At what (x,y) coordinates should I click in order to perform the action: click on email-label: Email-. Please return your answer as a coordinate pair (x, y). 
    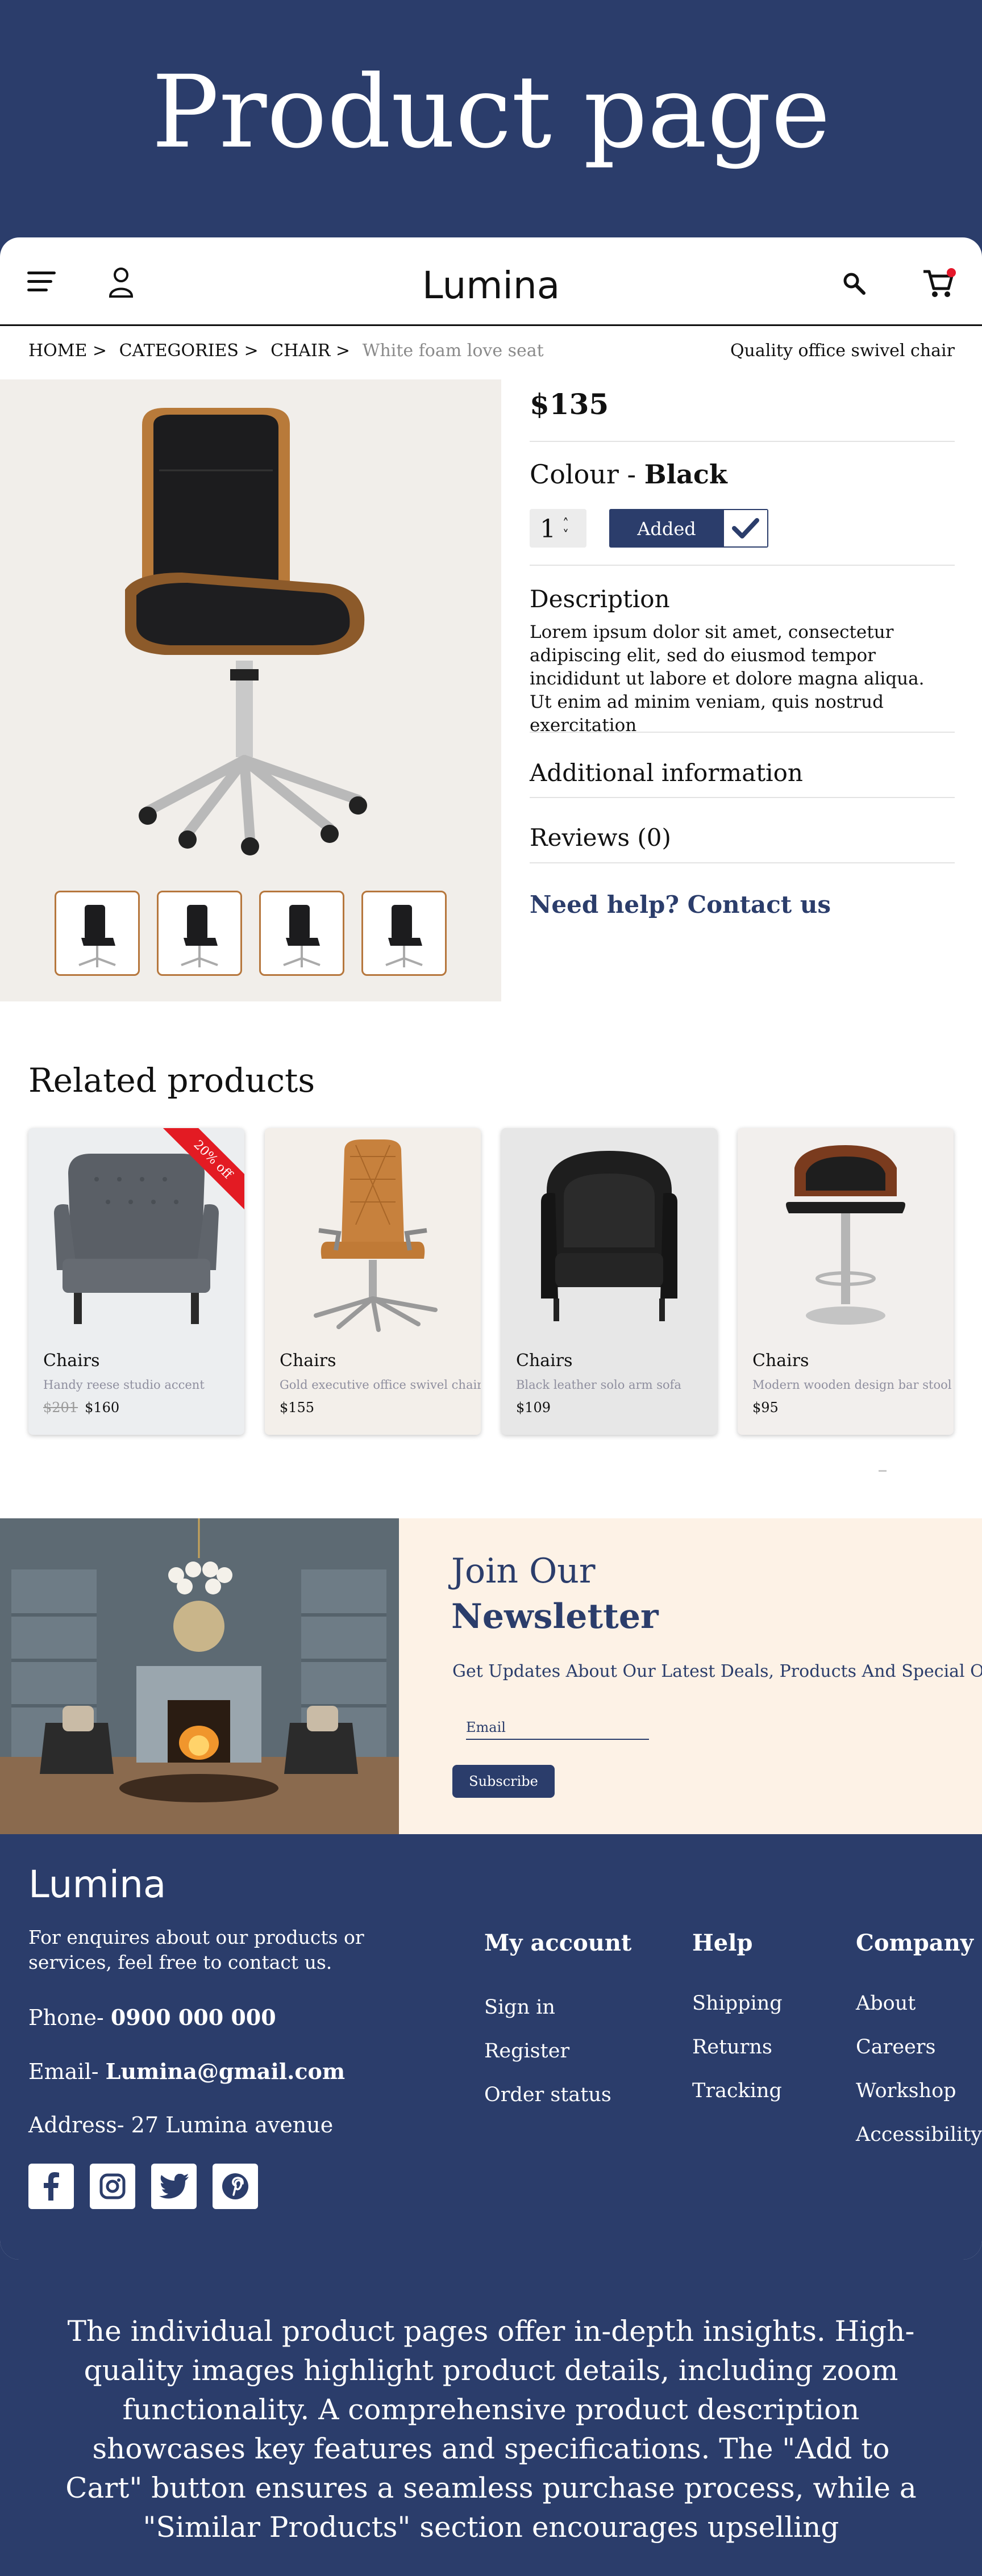
    Looking at the image, I should click on (64, 2071).